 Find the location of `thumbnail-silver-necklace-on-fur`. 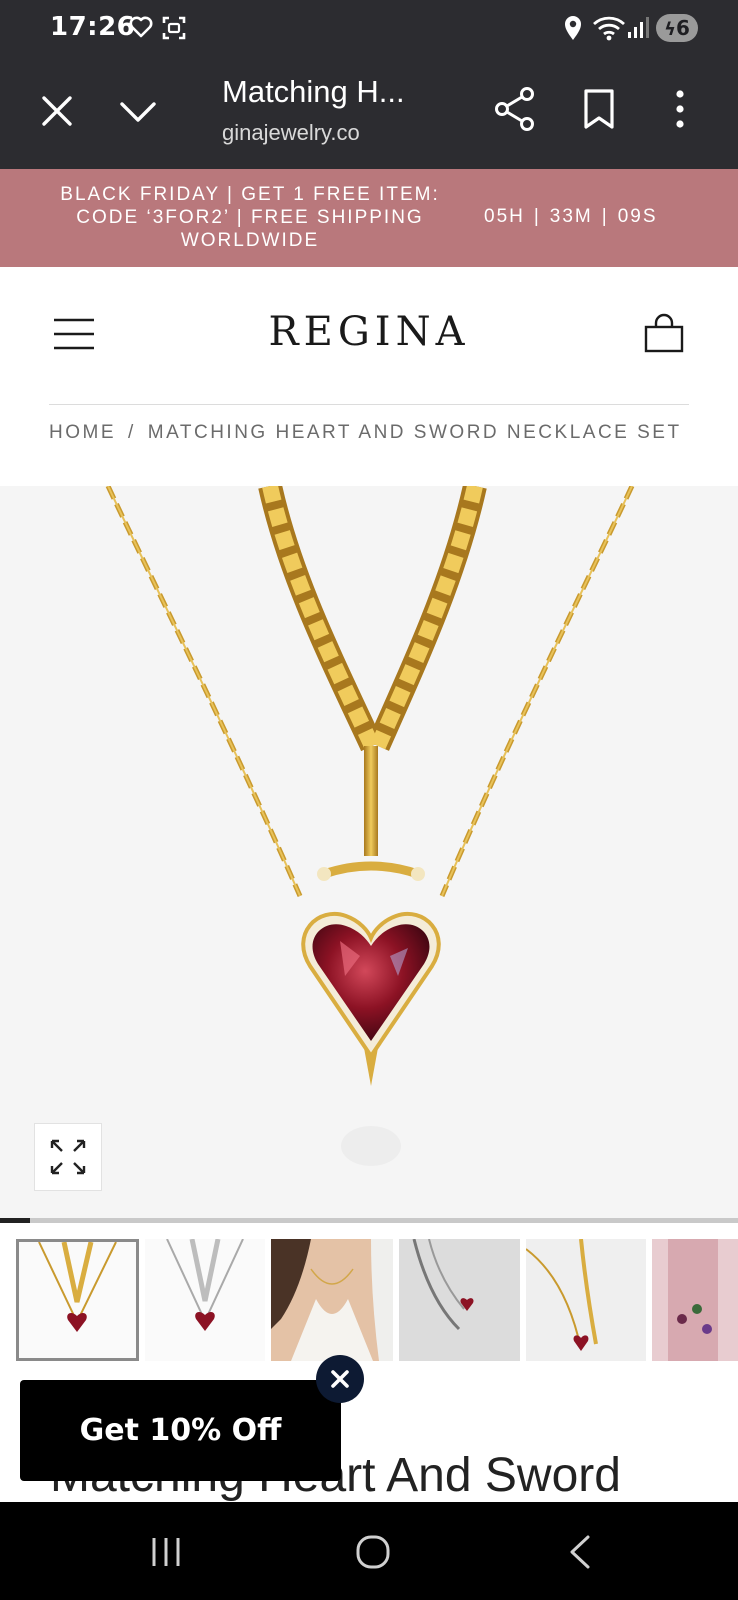

thumbnail-silver-necklace-on-fur is located at coordinates (459, 1300).